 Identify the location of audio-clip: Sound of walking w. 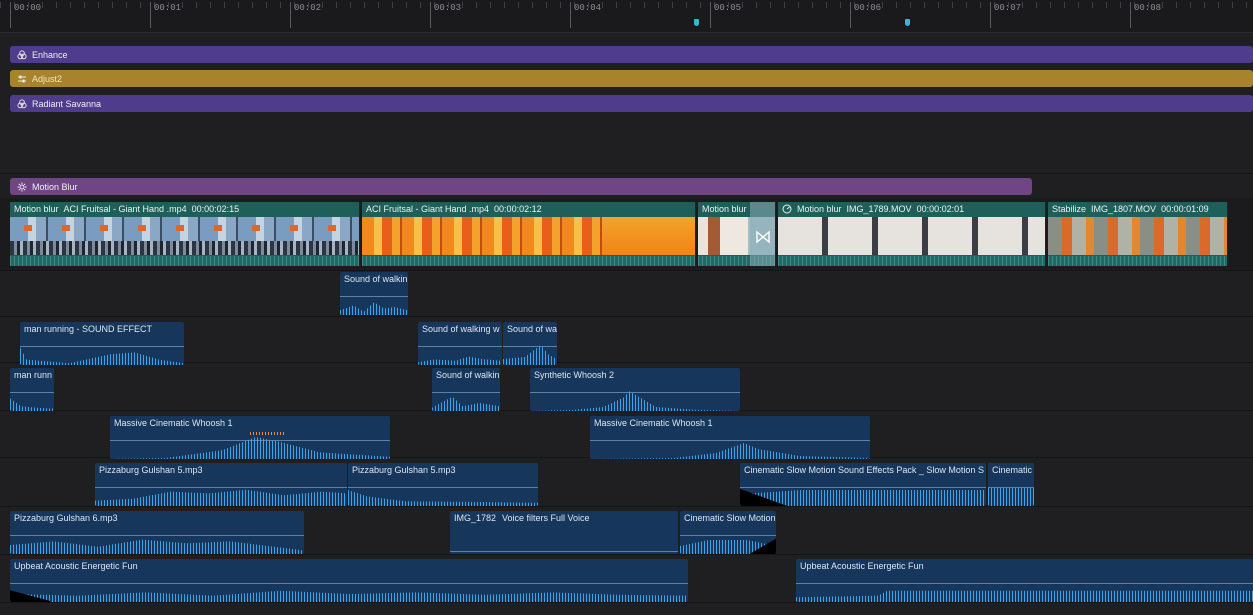
(460, 343).